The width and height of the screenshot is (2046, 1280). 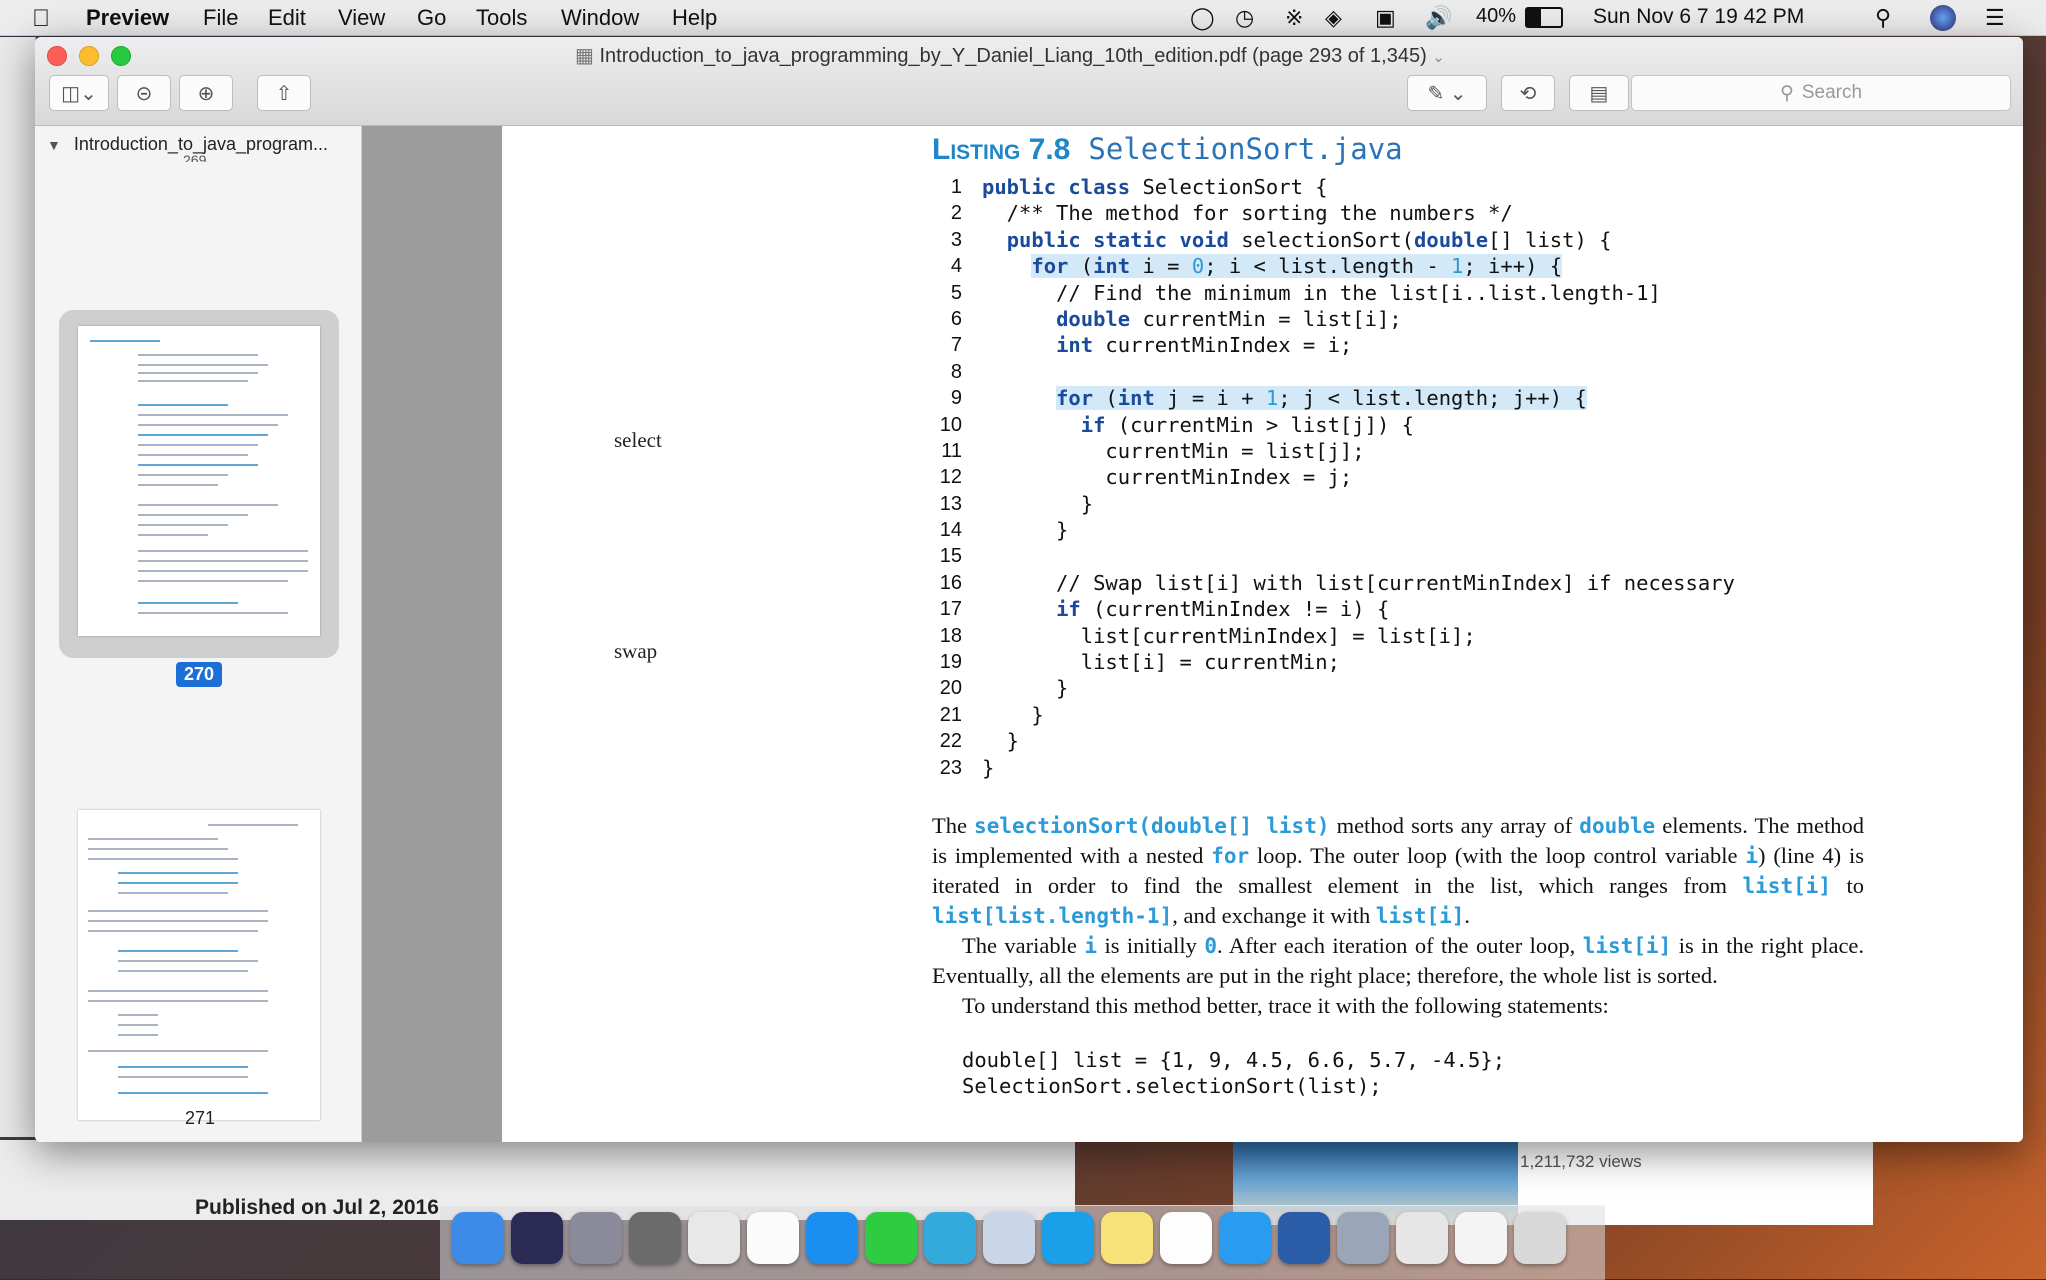 What do you see at coordinates (1161, 662) in the screenshot?
I see `code-text: list[i] = currentMin;` at bounding box center [1161, 662].